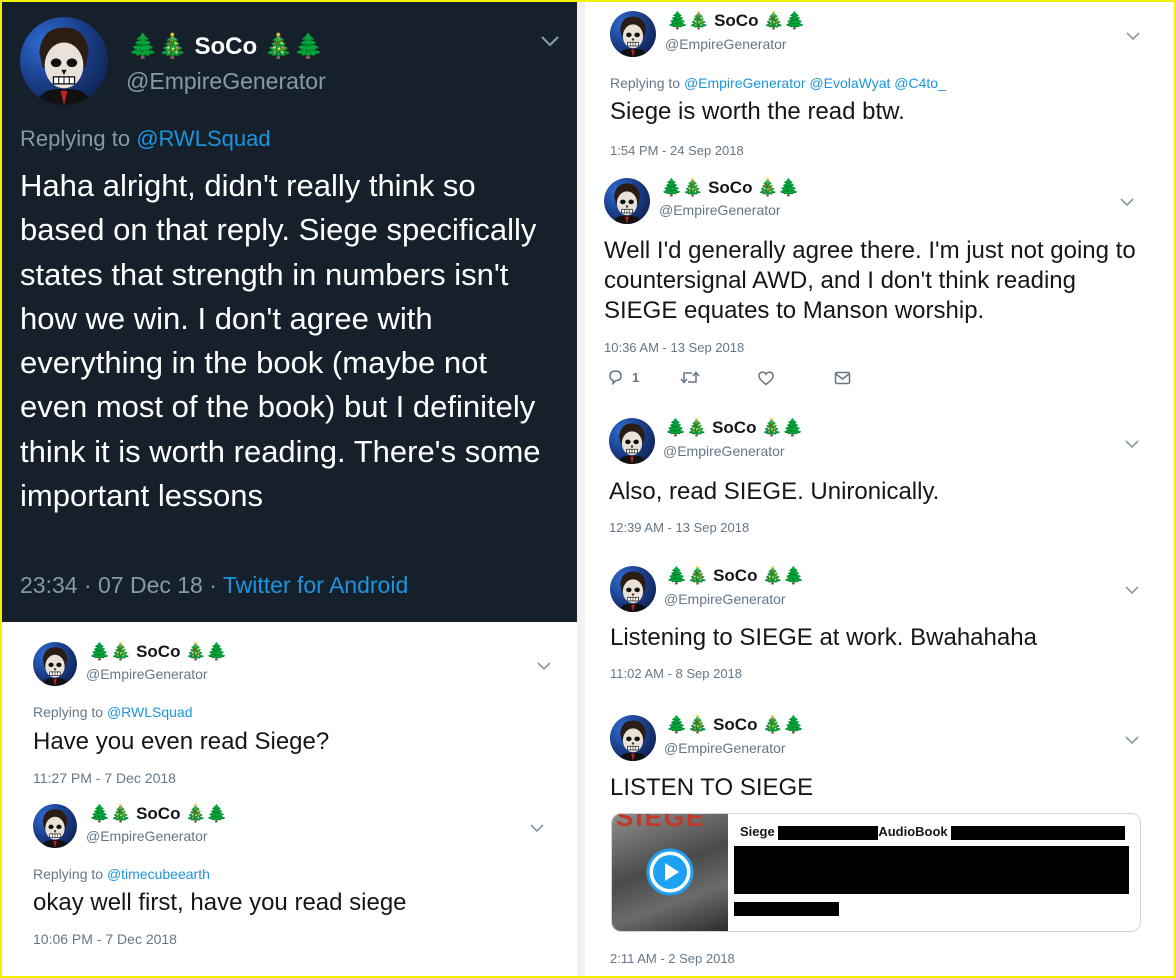 This screenshot has width=1176, height=978. What do you see at coordinates (158, 46) in the screenshot?
I see `tree-emoji-left: 🌲🎄` at bounding box center [158, 46].